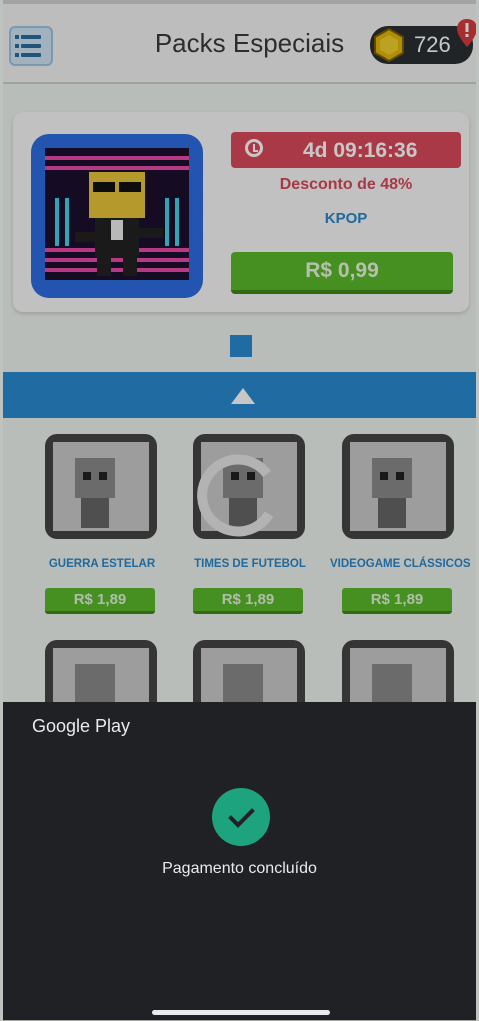  Describe the element at coordinates (81, 726) in the screenshot. I see `google-play-label: Google Play` at that location.